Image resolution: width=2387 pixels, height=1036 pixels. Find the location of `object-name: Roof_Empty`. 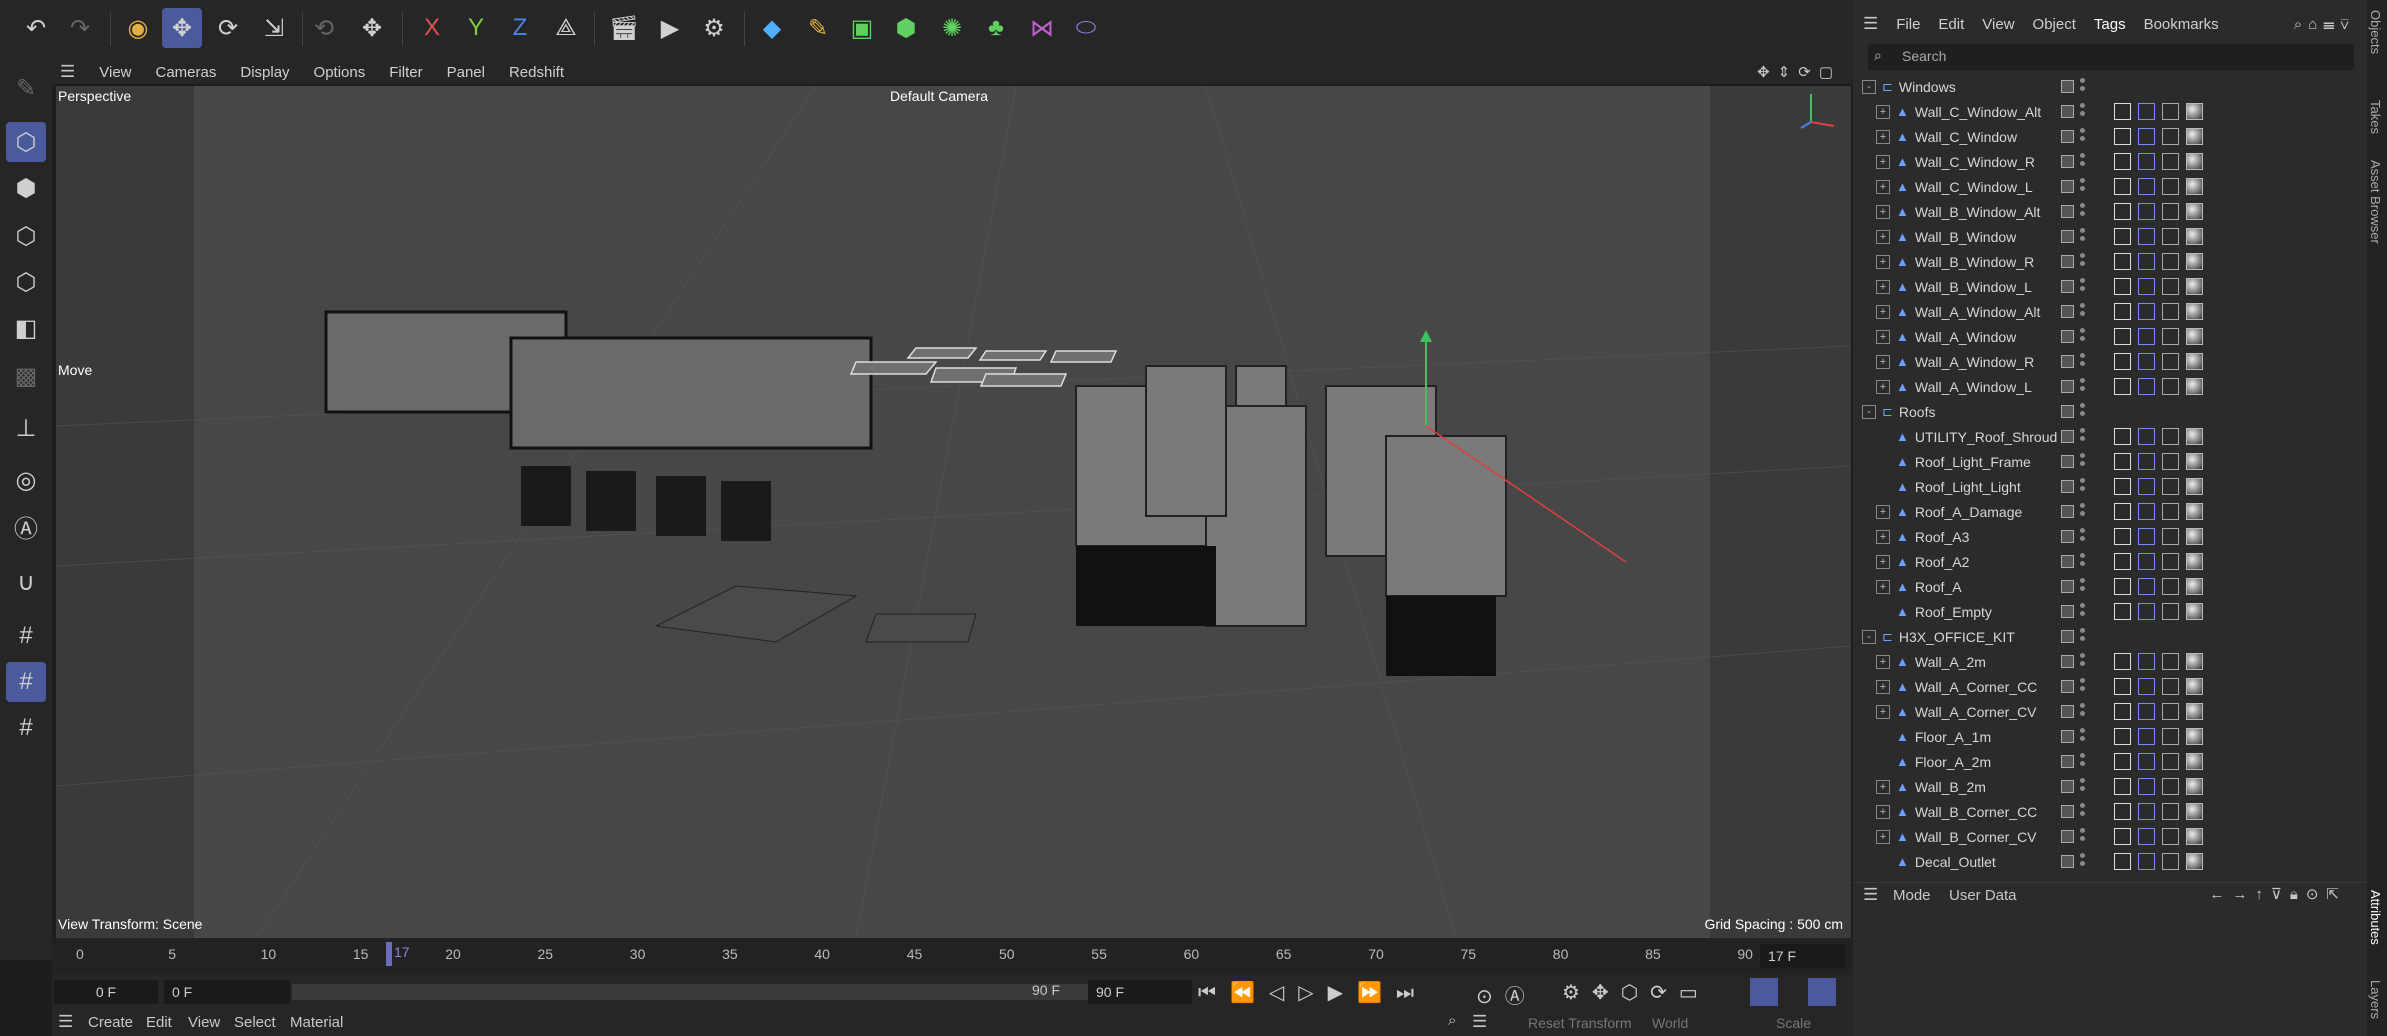

object-name: Roof_Empty is located at coordinates (1953, 612).